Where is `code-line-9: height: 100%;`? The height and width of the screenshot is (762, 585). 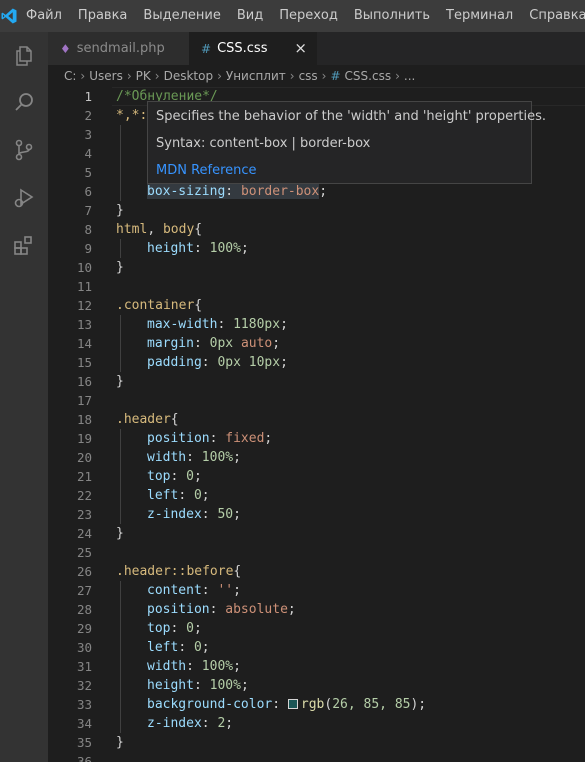 code-line-9: height: 100%; is located at coordinates (350, 248).